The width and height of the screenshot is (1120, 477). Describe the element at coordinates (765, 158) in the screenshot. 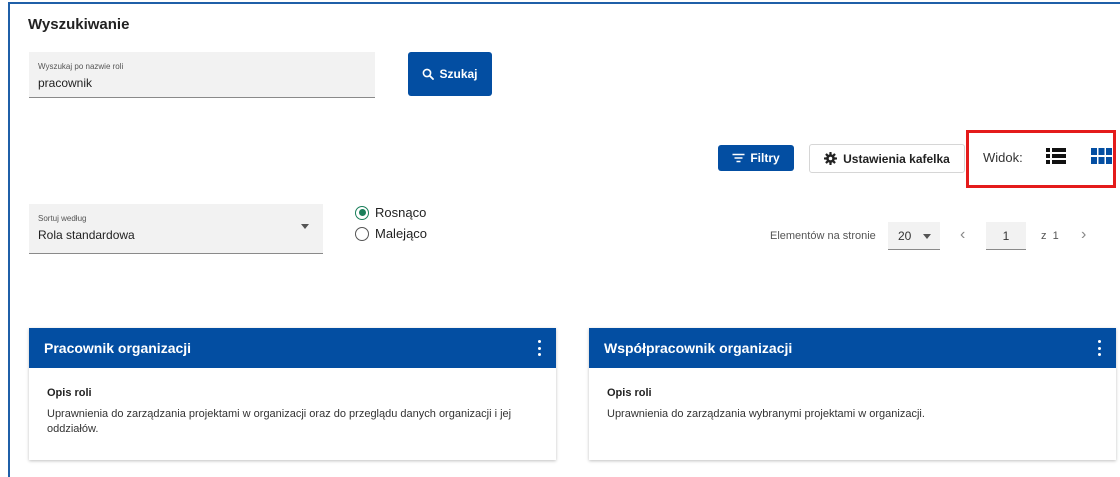

I see `filter-button-label: Filtry` at that location.